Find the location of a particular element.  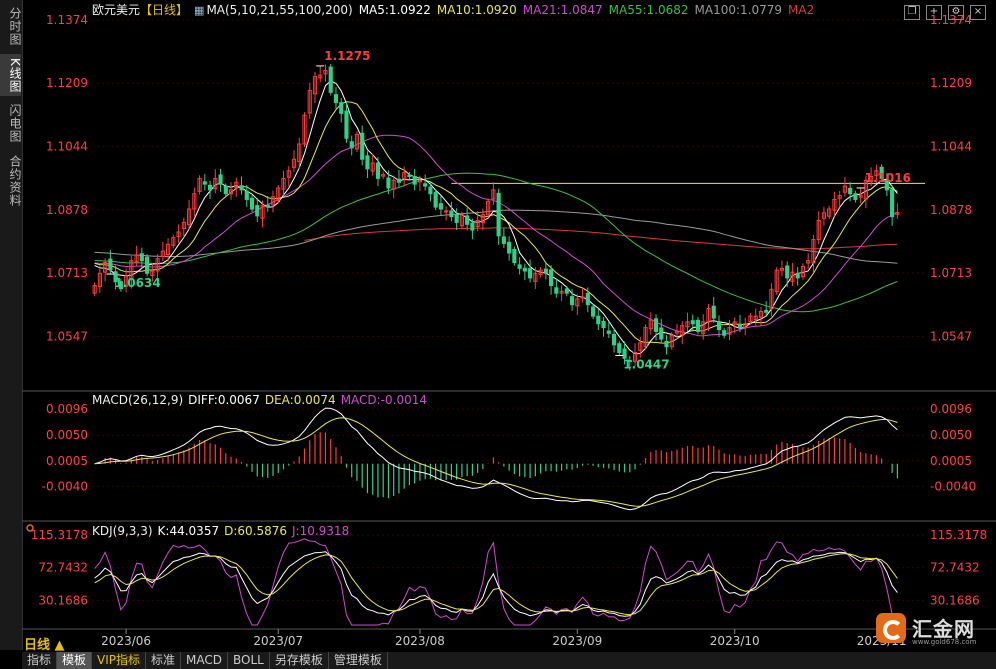

kdj-tick-left: 115.3178 is located at coordinates (59, 535).